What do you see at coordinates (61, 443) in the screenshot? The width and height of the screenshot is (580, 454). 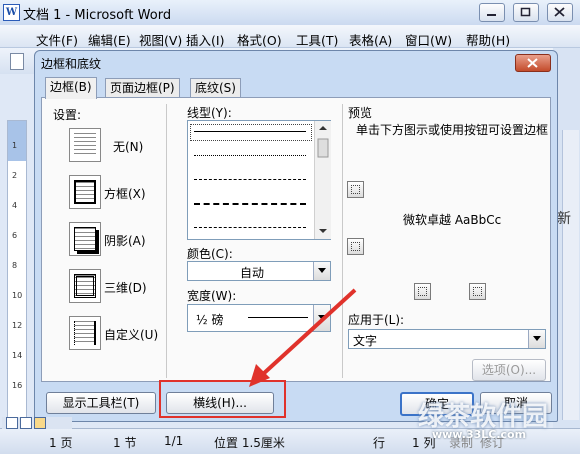 I see `status-page: 1 页` at bounding box center [61, 443].